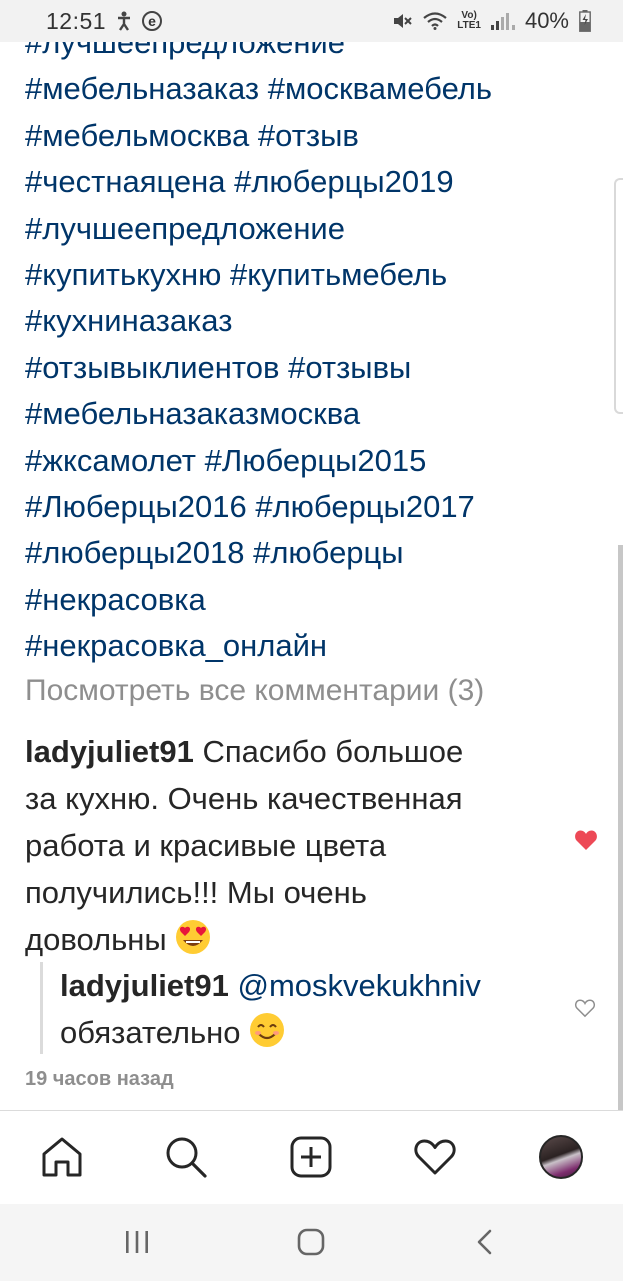  Describe the element at coordinates (485, 1242) in the screenshot. I see `back-icon` at that location.